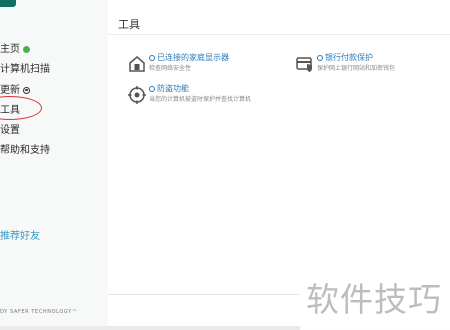  I want to click on logo-tab, so click(8, 3).